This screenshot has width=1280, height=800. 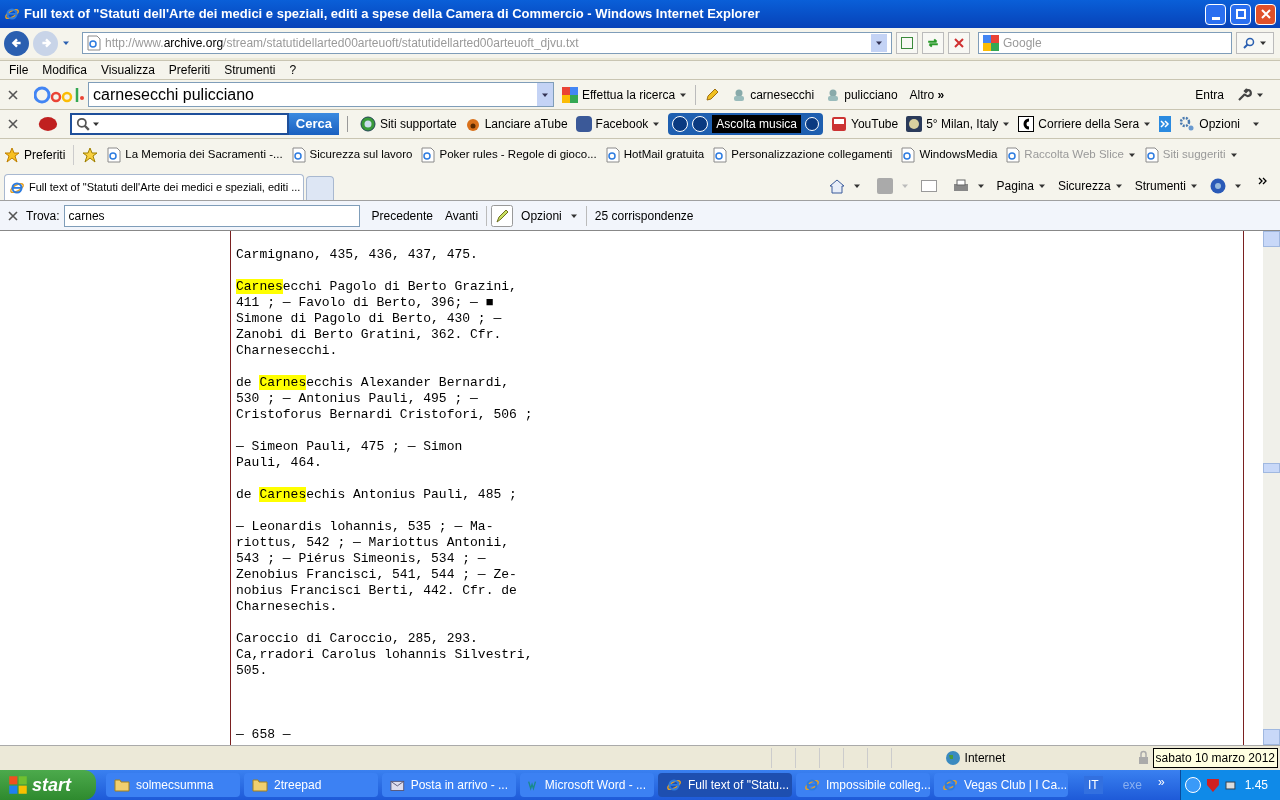 I want to click on text-line: Caroccio di Caroccio, 285, 293., so click(x=357, y=639).